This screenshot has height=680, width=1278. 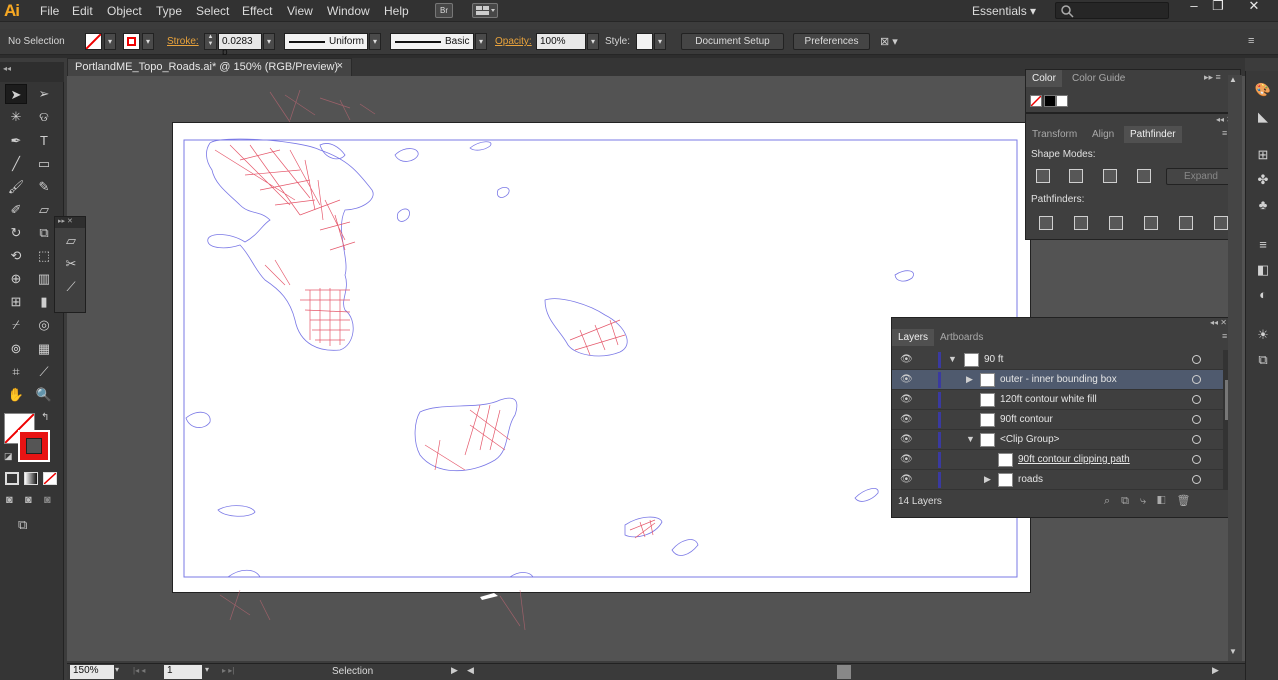 What do you see at coordinates (1233, 79) in the screenshot?
I see `scroll-up-arrow: ▲` at bounding box center [1233, 79].